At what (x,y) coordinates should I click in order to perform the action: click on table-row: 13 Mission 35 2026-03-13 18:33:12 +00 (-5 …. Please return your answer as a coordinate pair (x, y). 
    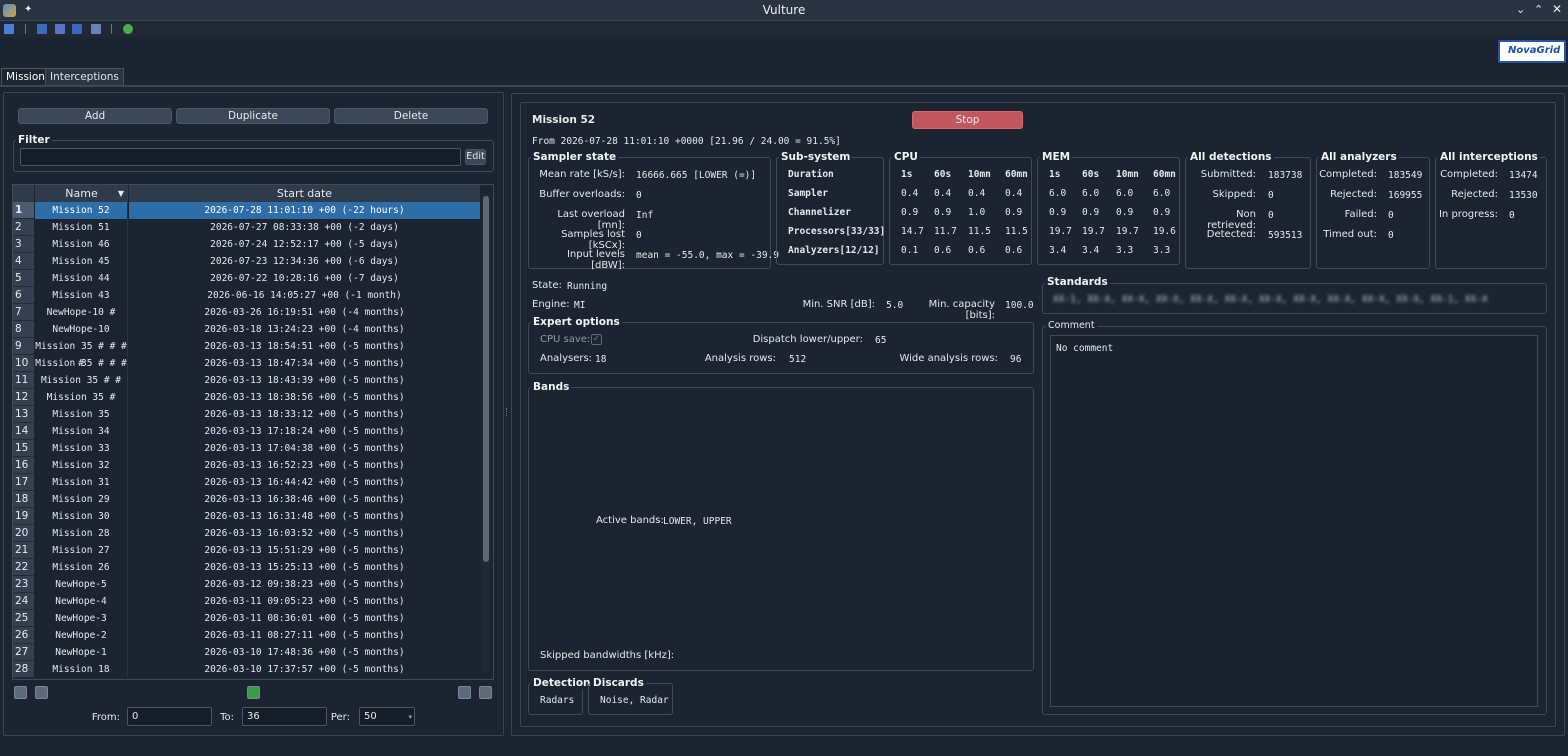
    Looking at the image, I should click on (246, 414).